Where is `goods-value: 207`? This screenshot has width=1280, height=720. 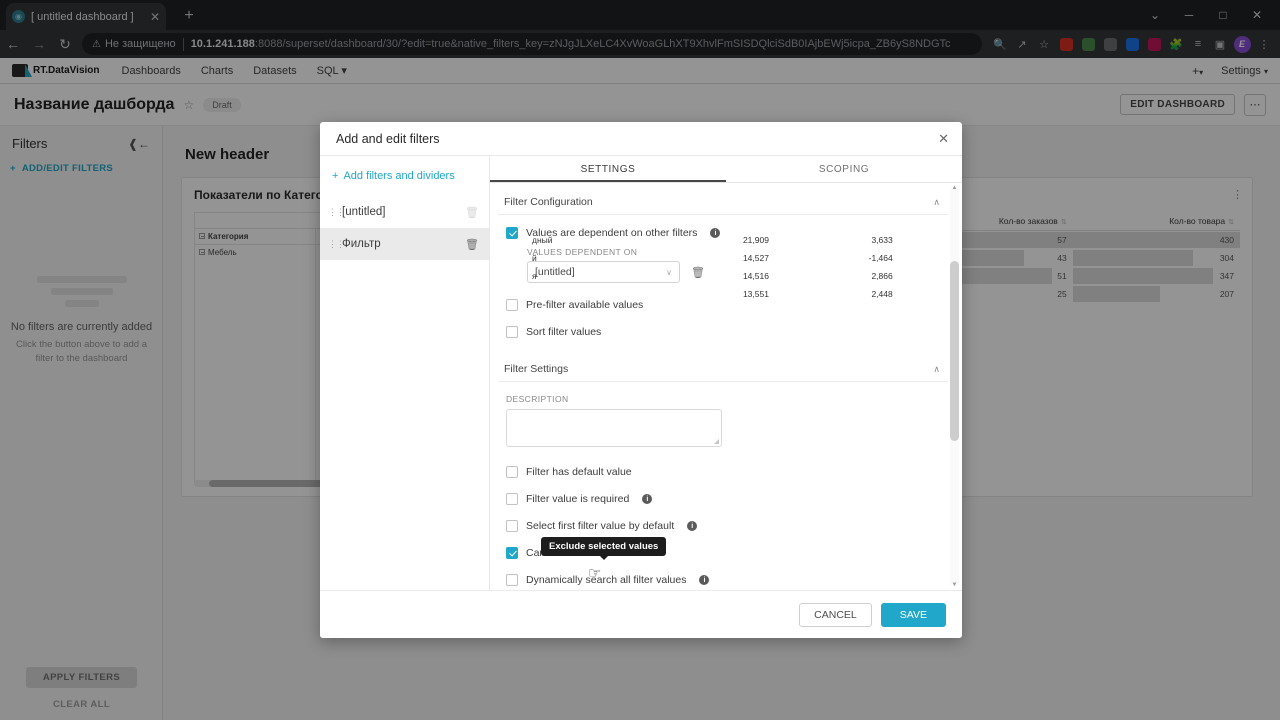 goods-value: 207 is located at coordinates (1226, 294).